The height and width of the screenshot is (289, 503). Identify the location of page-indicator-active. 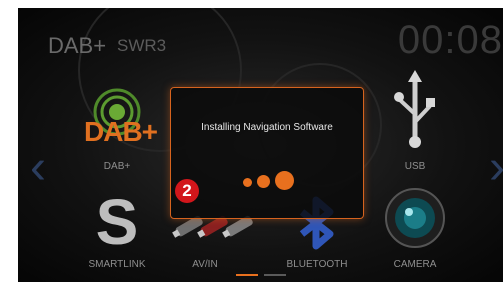
(247, 275).